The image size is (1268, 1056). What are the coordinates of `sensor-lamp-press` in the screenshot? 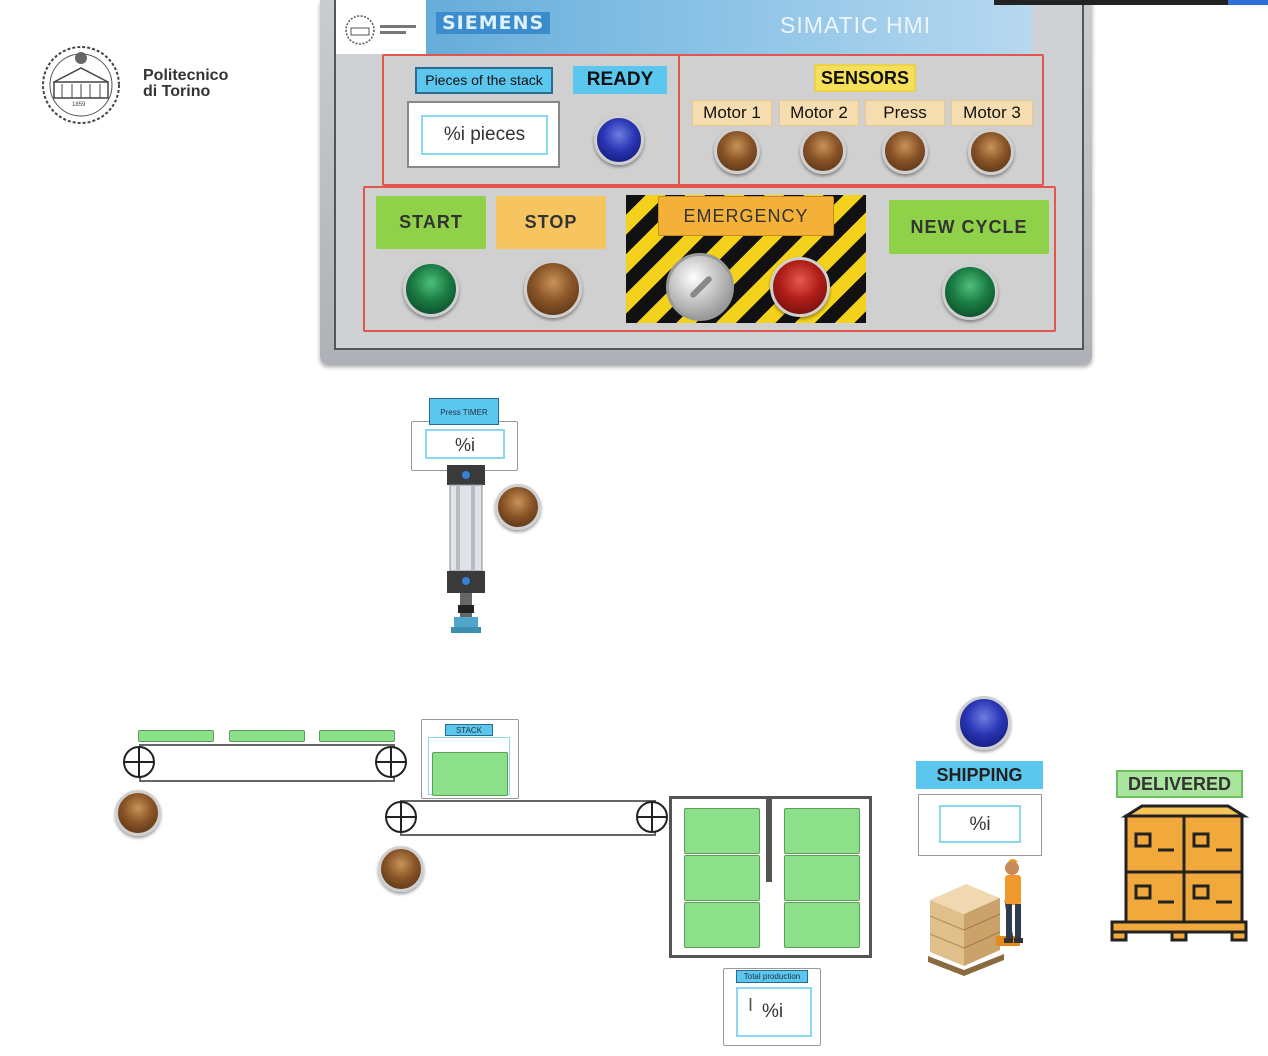 It's located at (905, 151).